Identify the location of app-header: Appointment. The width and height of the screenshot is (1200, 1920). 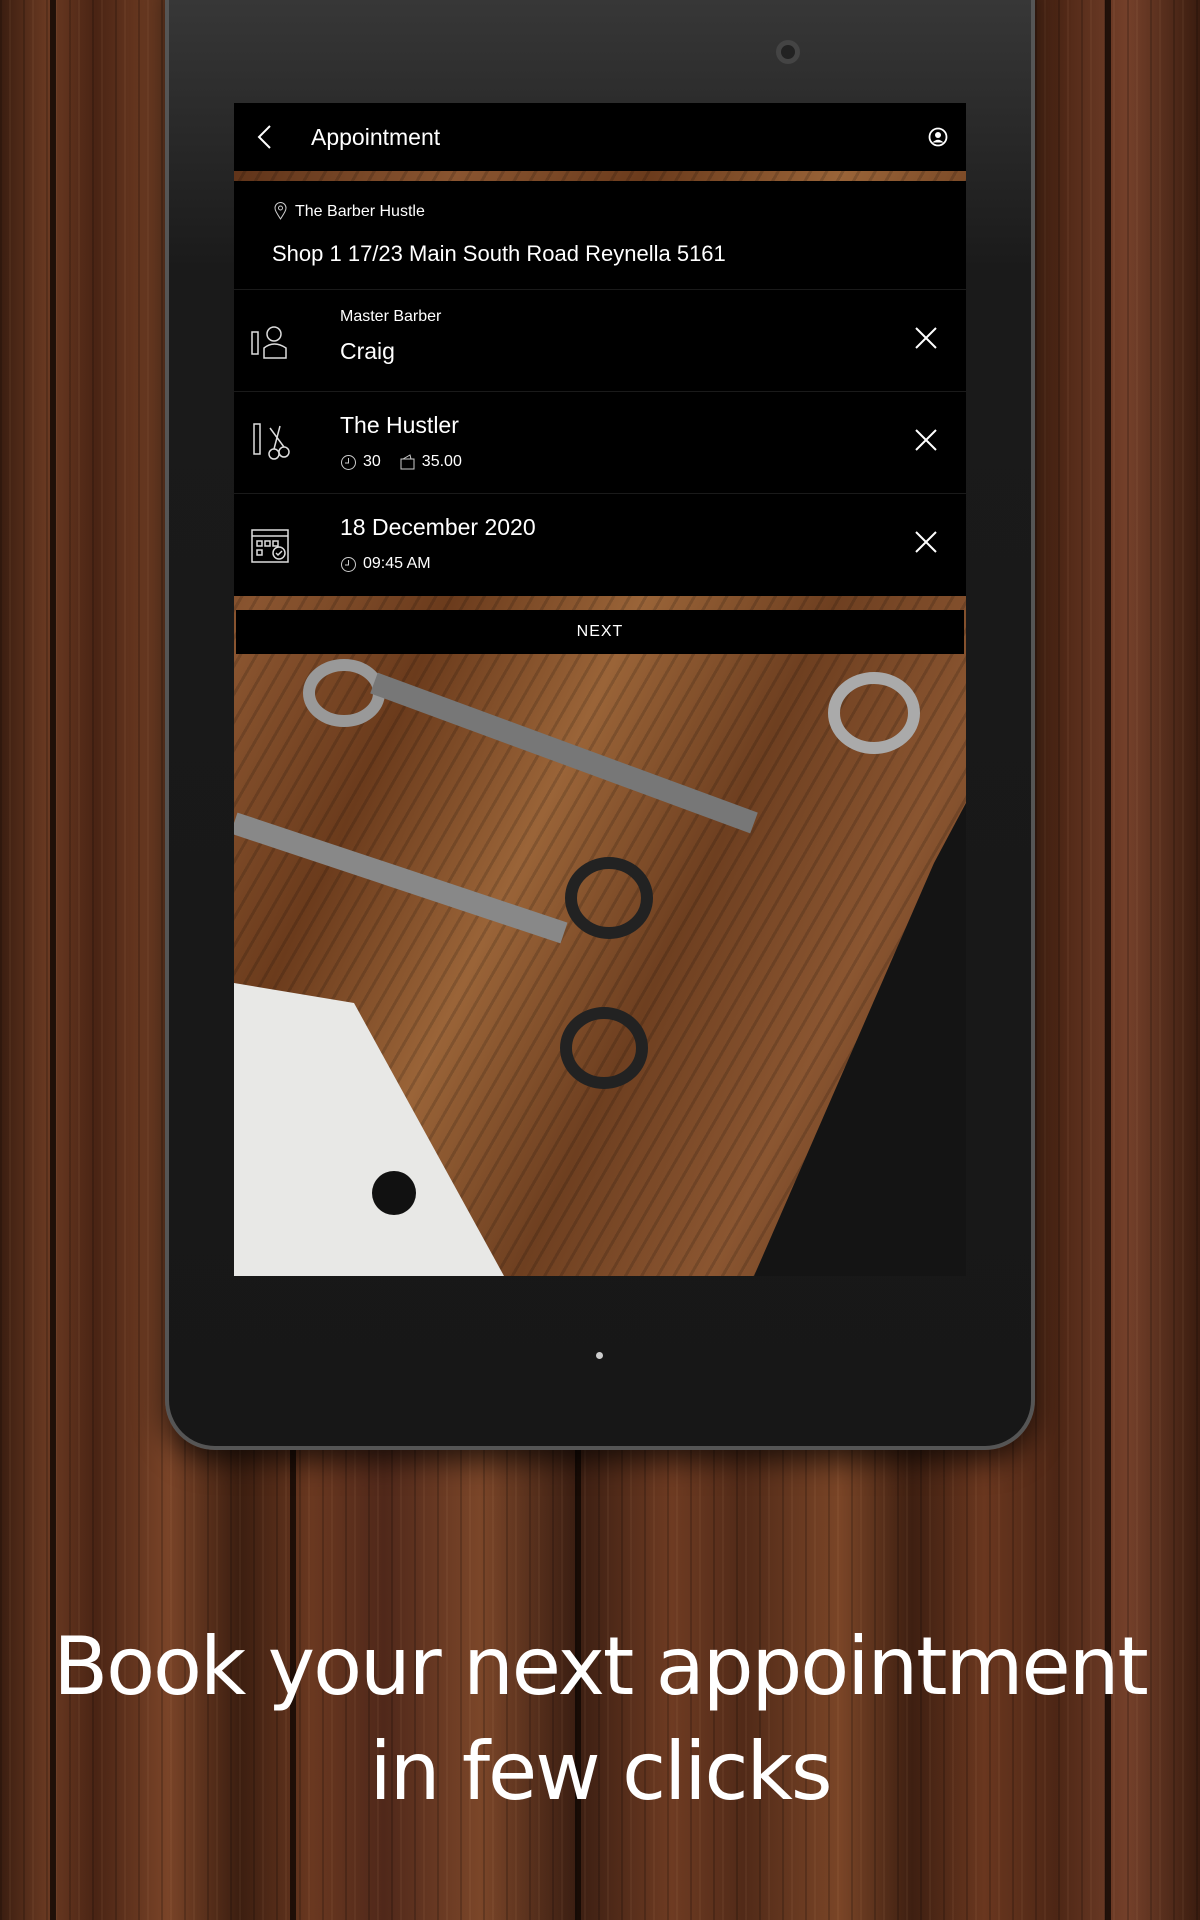
(600, 137).